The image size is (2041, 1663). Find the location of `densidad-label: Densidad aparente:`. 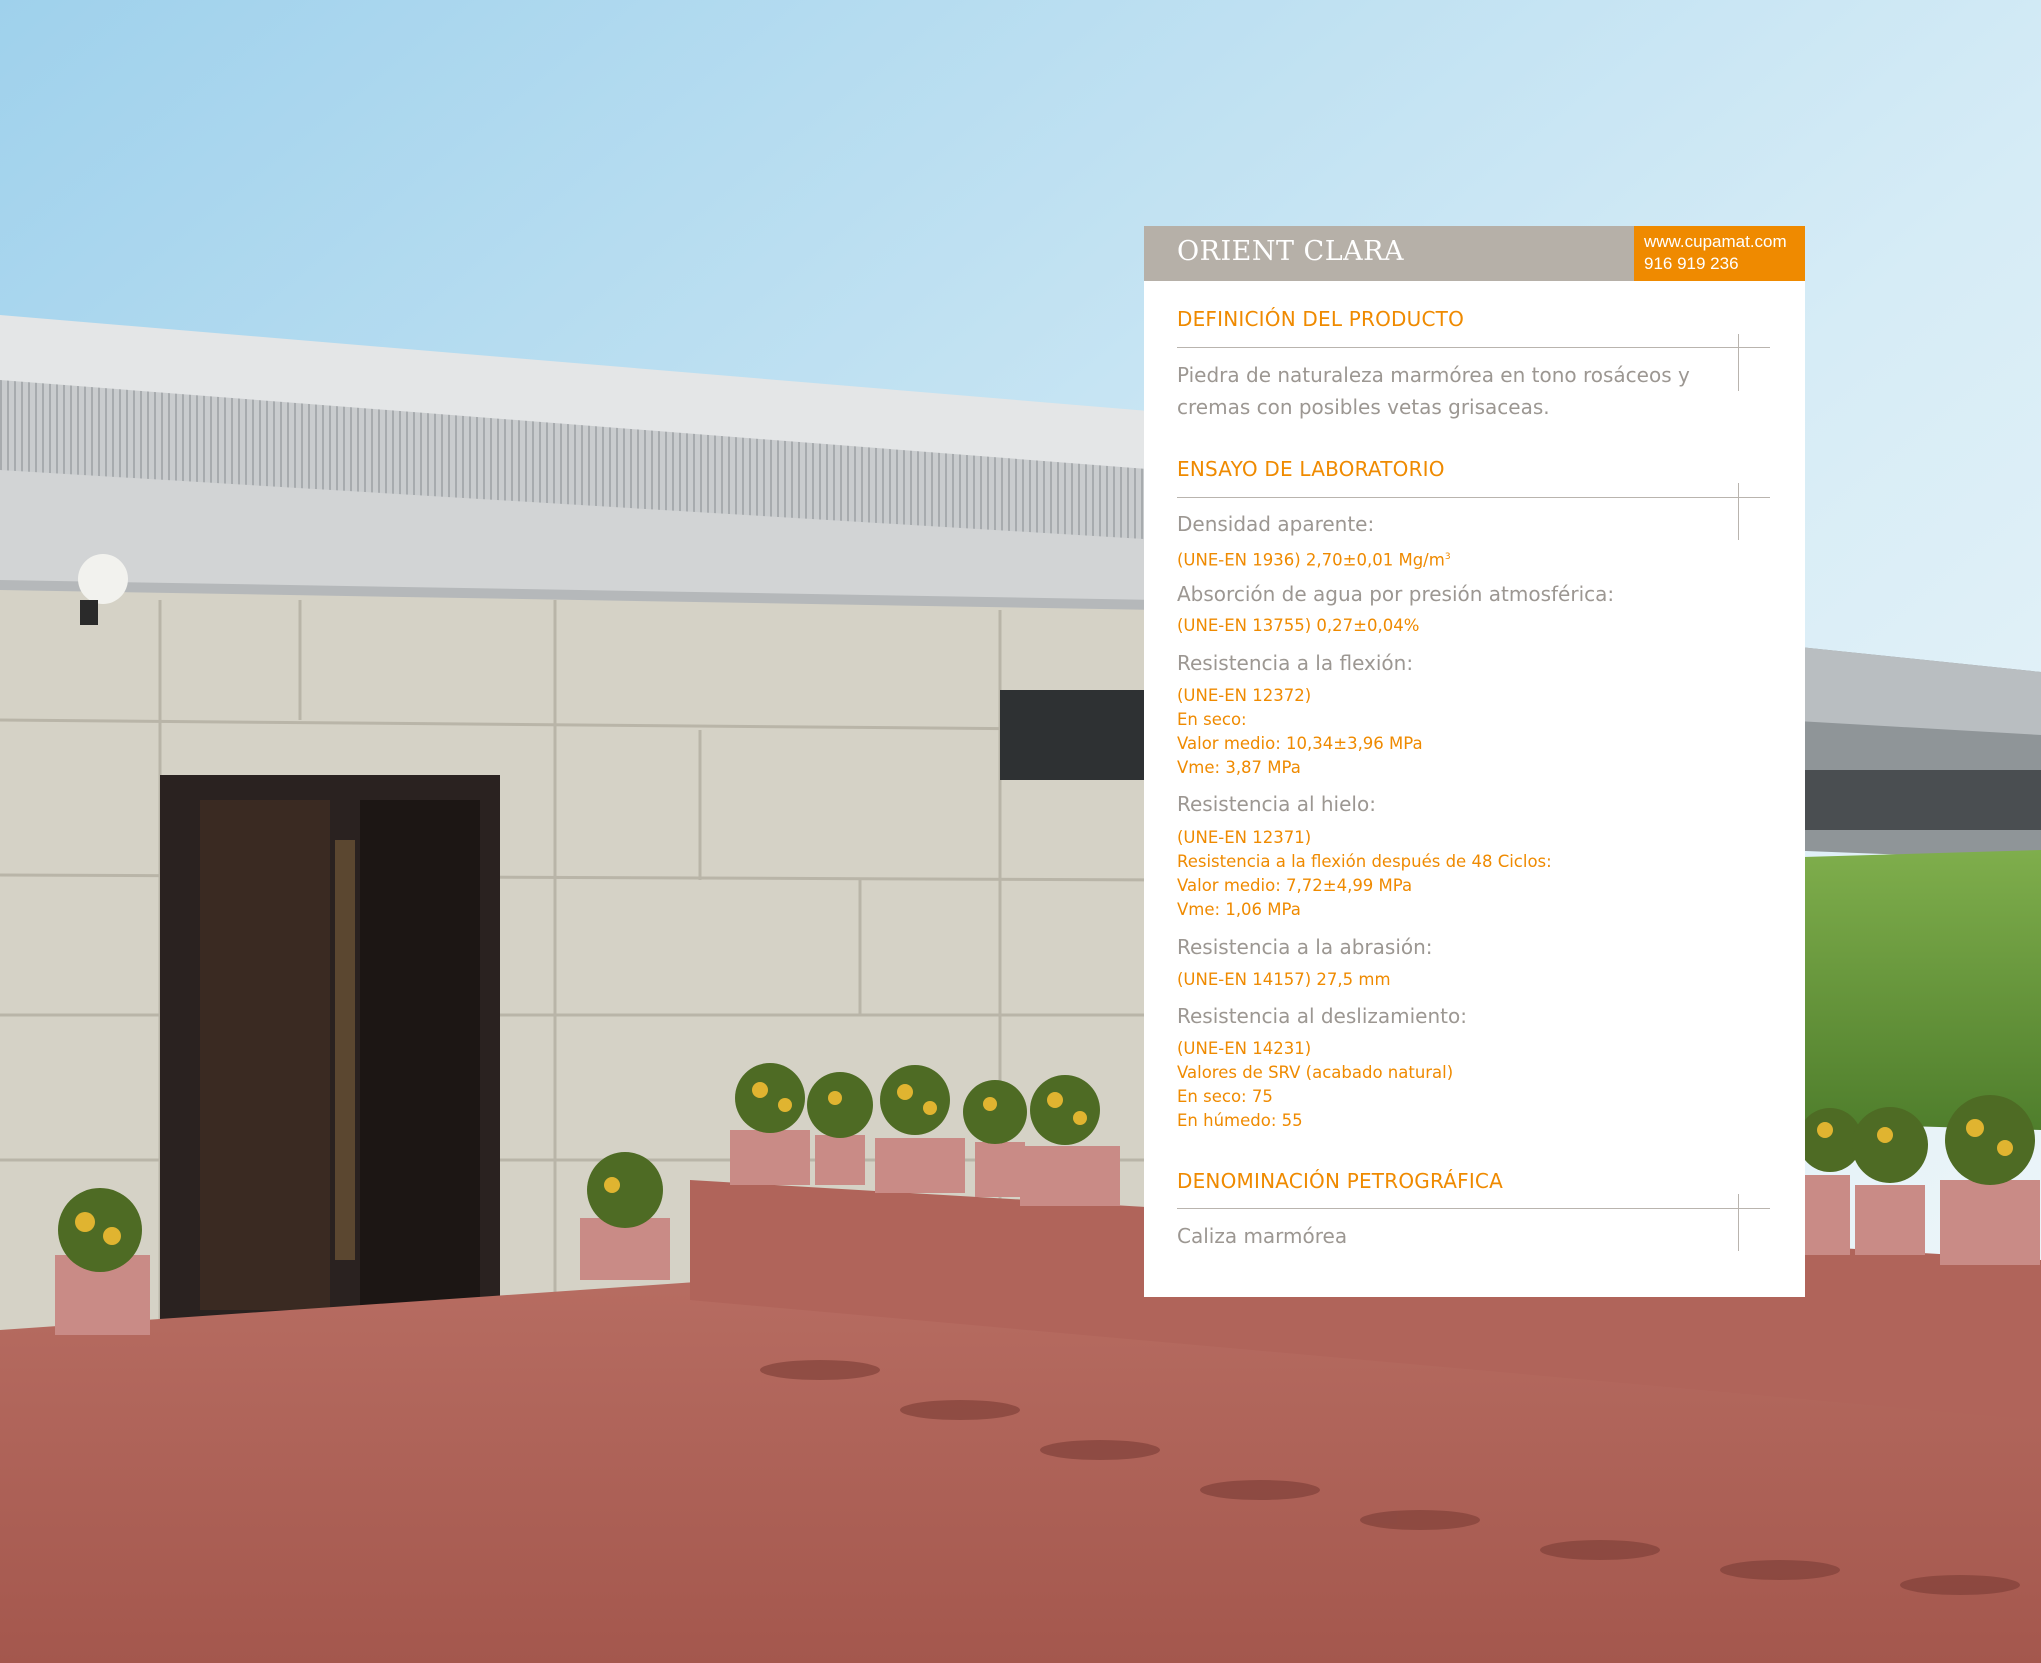

densidad-label: Densidad aparente: is located at coordinates (1276, 524).